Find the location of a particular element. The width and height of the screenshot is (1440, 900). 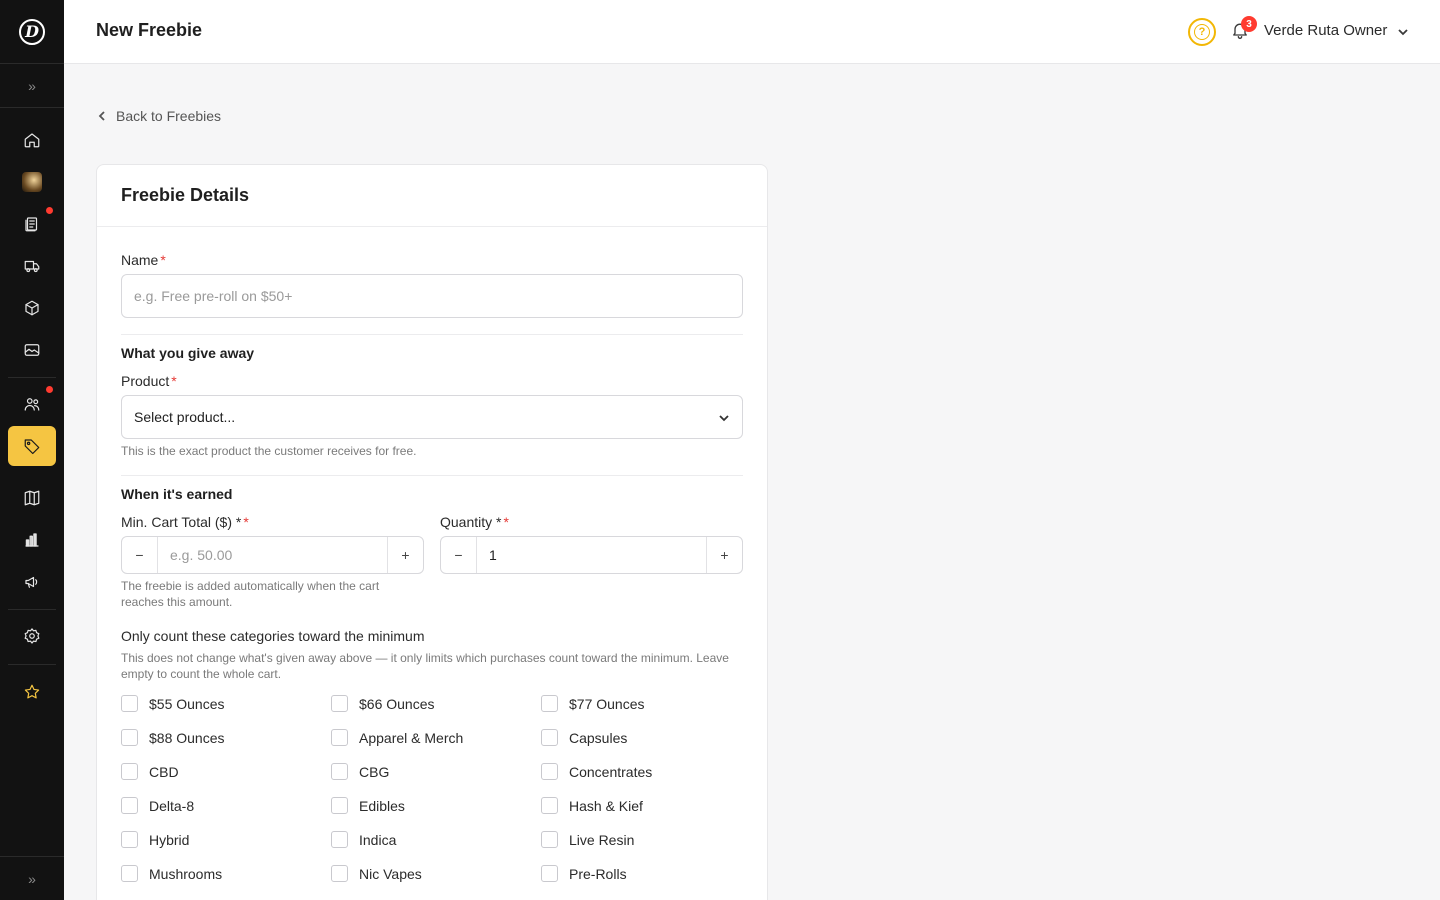

sidebar-item-store is located at coordinates (32, 182).